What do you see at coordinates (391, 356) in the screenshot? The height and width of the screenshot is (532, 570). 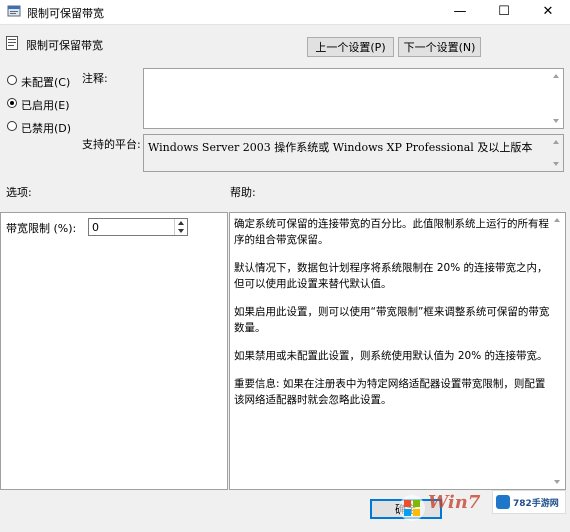 I see `help-paragraph: 如果禁用或未配置此设置，则系统使用默认值为 20% 的连接带宽。` at bounding box center [391, 356].